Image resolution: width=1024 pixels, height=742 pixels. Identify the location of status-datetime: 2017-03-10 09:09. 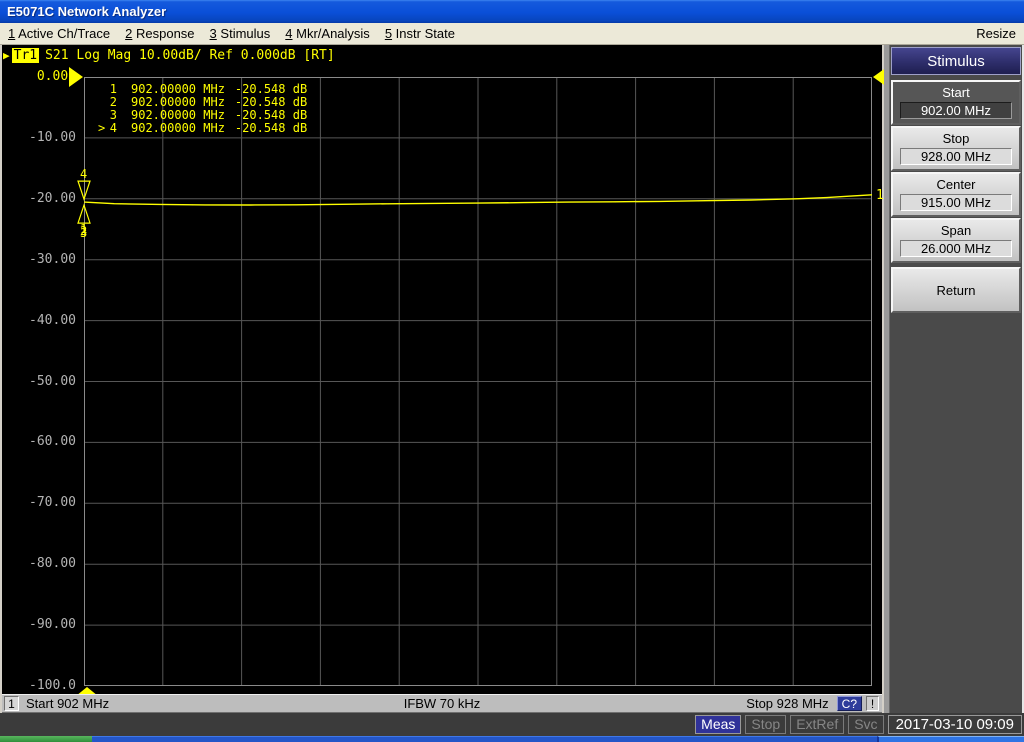
(954, 724).